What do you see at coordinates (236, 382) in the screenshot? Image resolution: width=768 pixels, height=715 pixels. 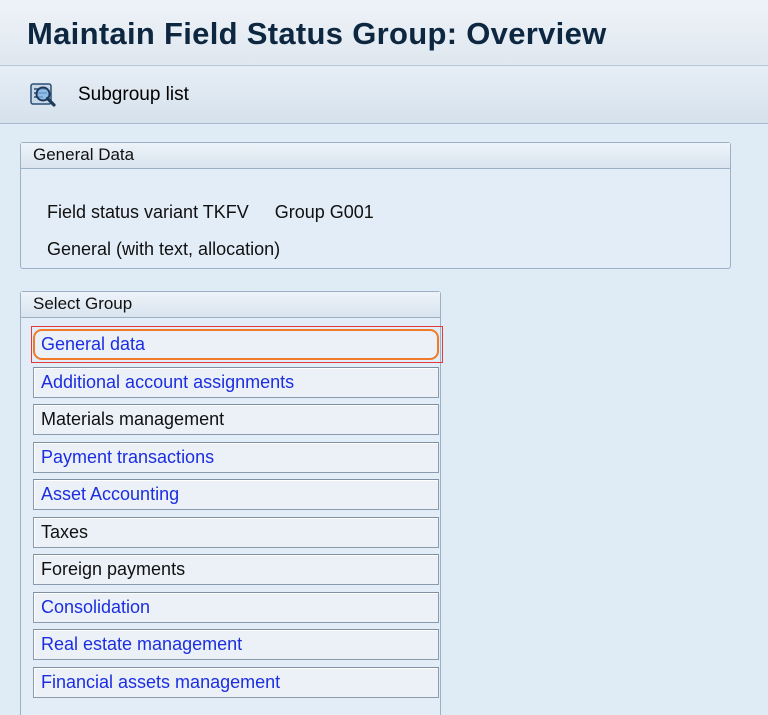 I see `group-additional-account-assignments: Additional account assignments` at bounding box center [236, 382].